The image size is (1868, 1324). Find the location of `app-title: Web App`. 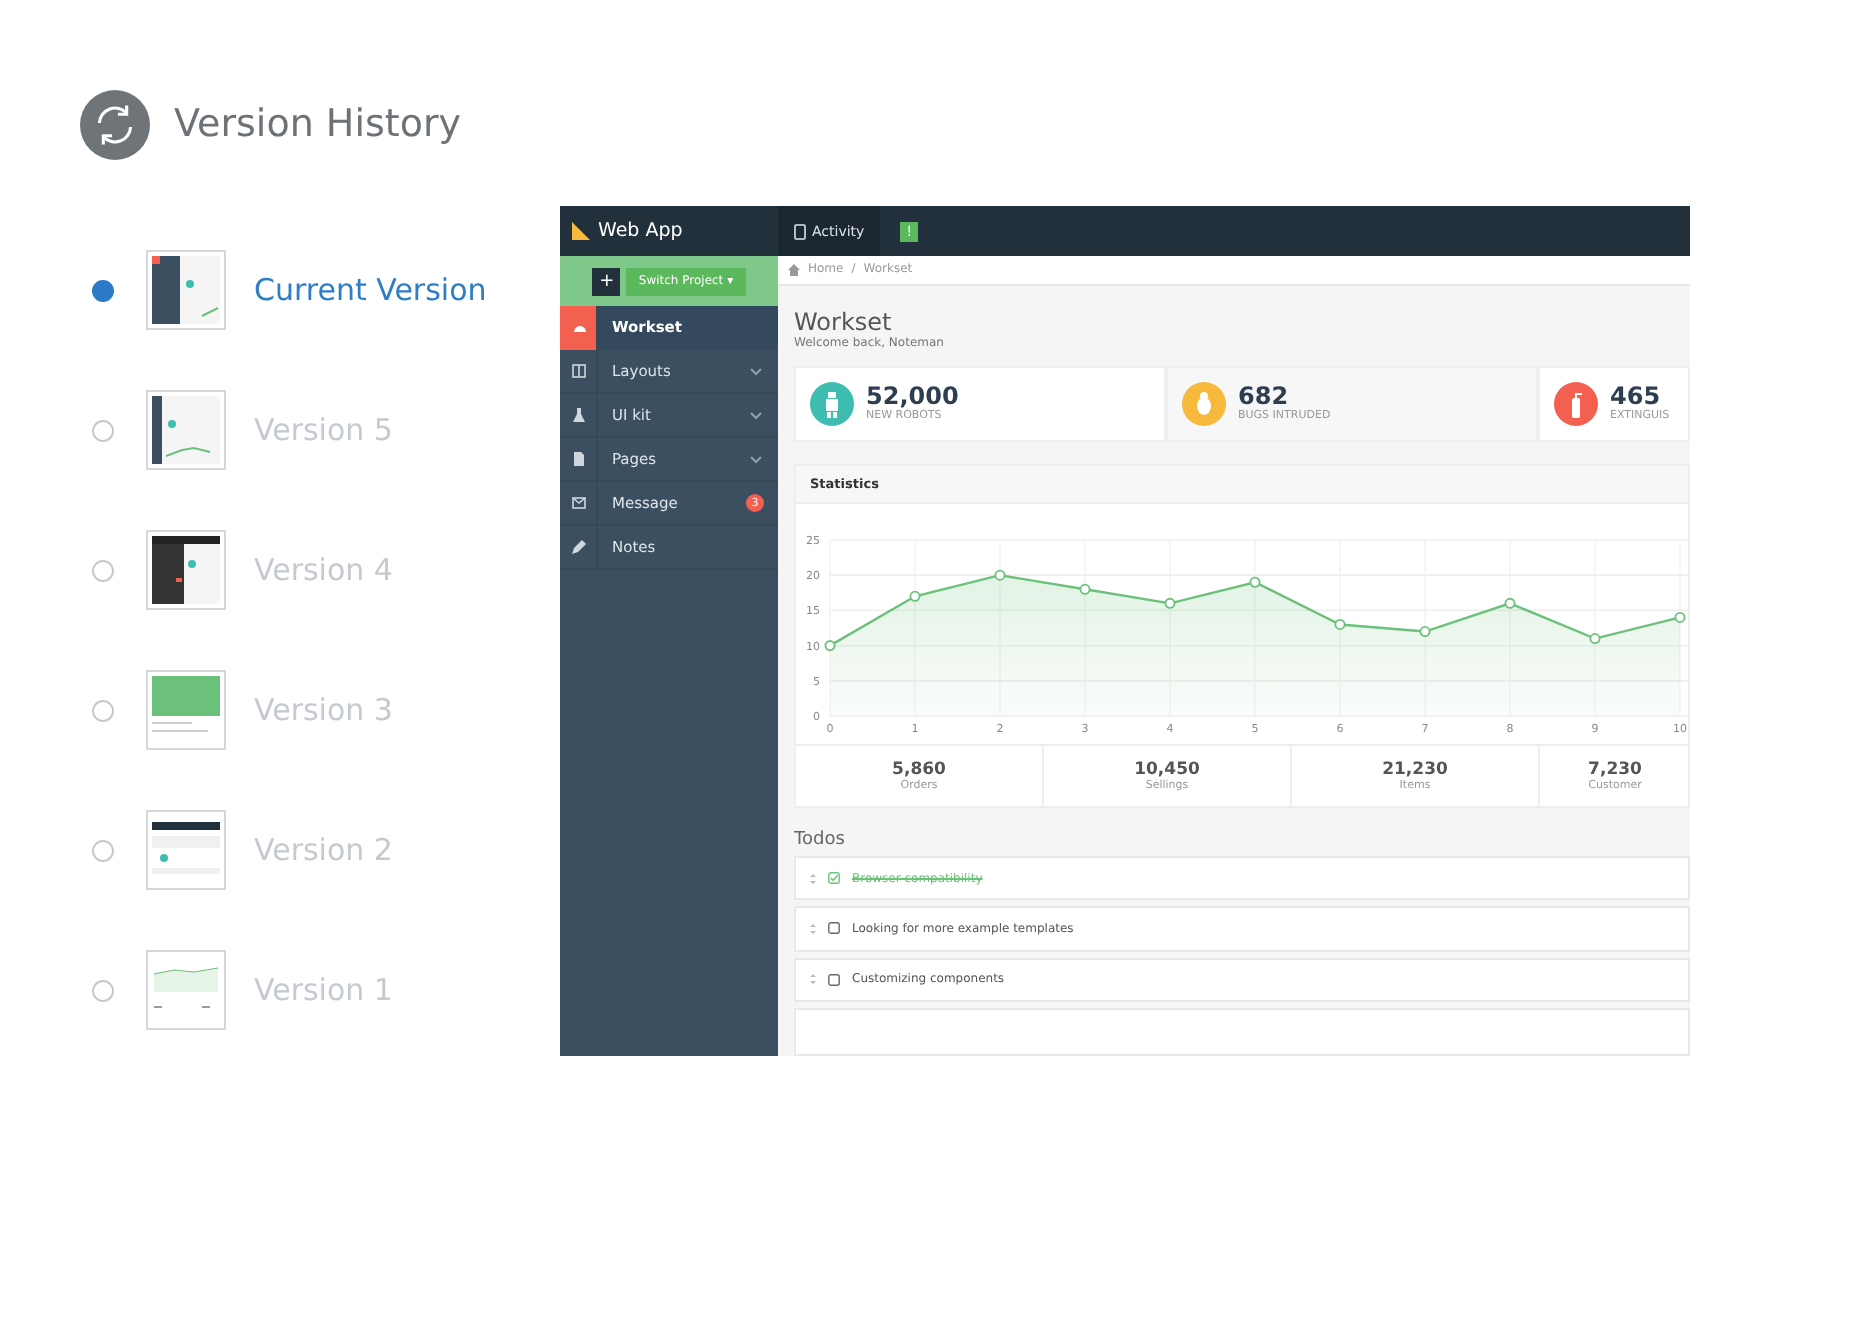

app-title: Web App is located at coordinates (640, 231).